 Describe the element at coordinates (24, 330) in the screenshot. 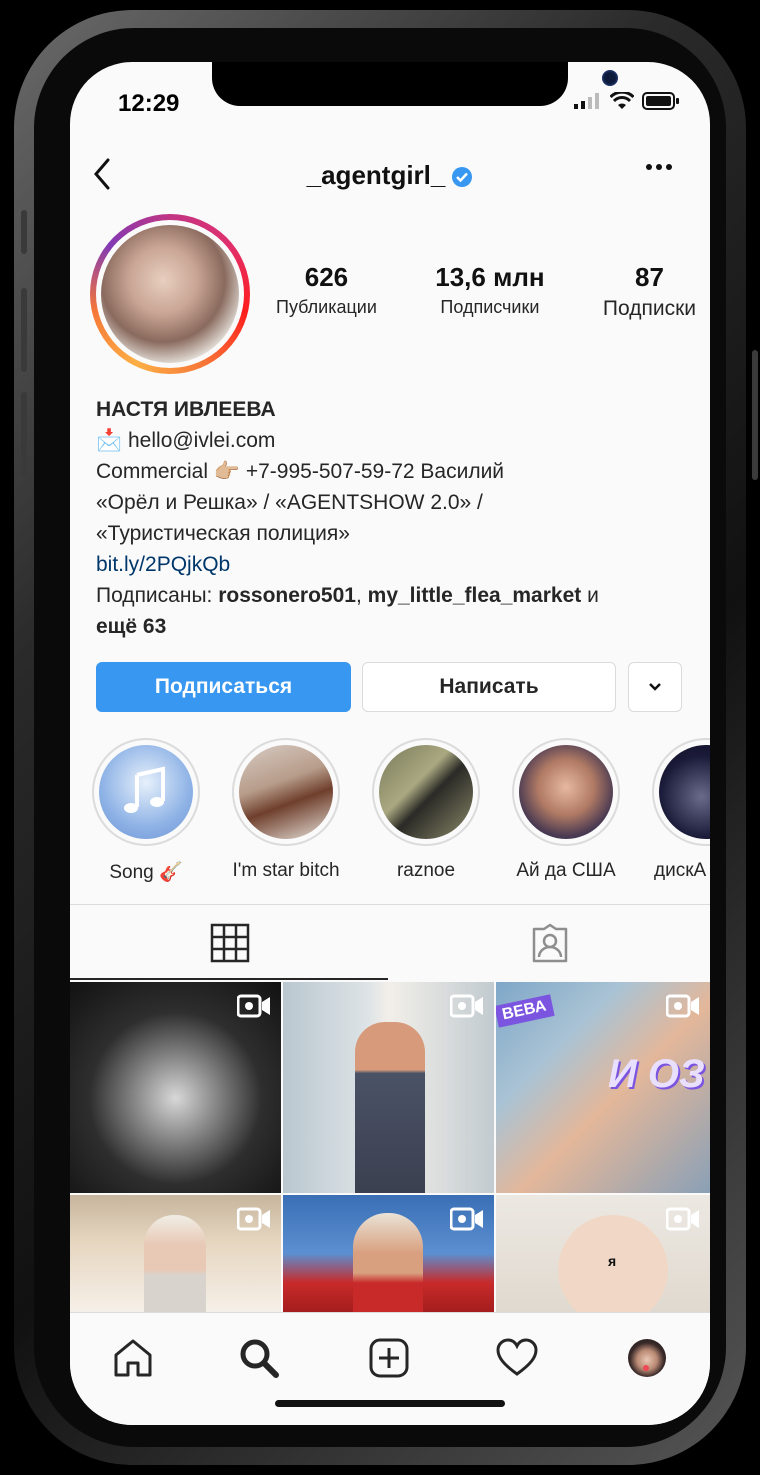

I see `volume-up-button` at that location.